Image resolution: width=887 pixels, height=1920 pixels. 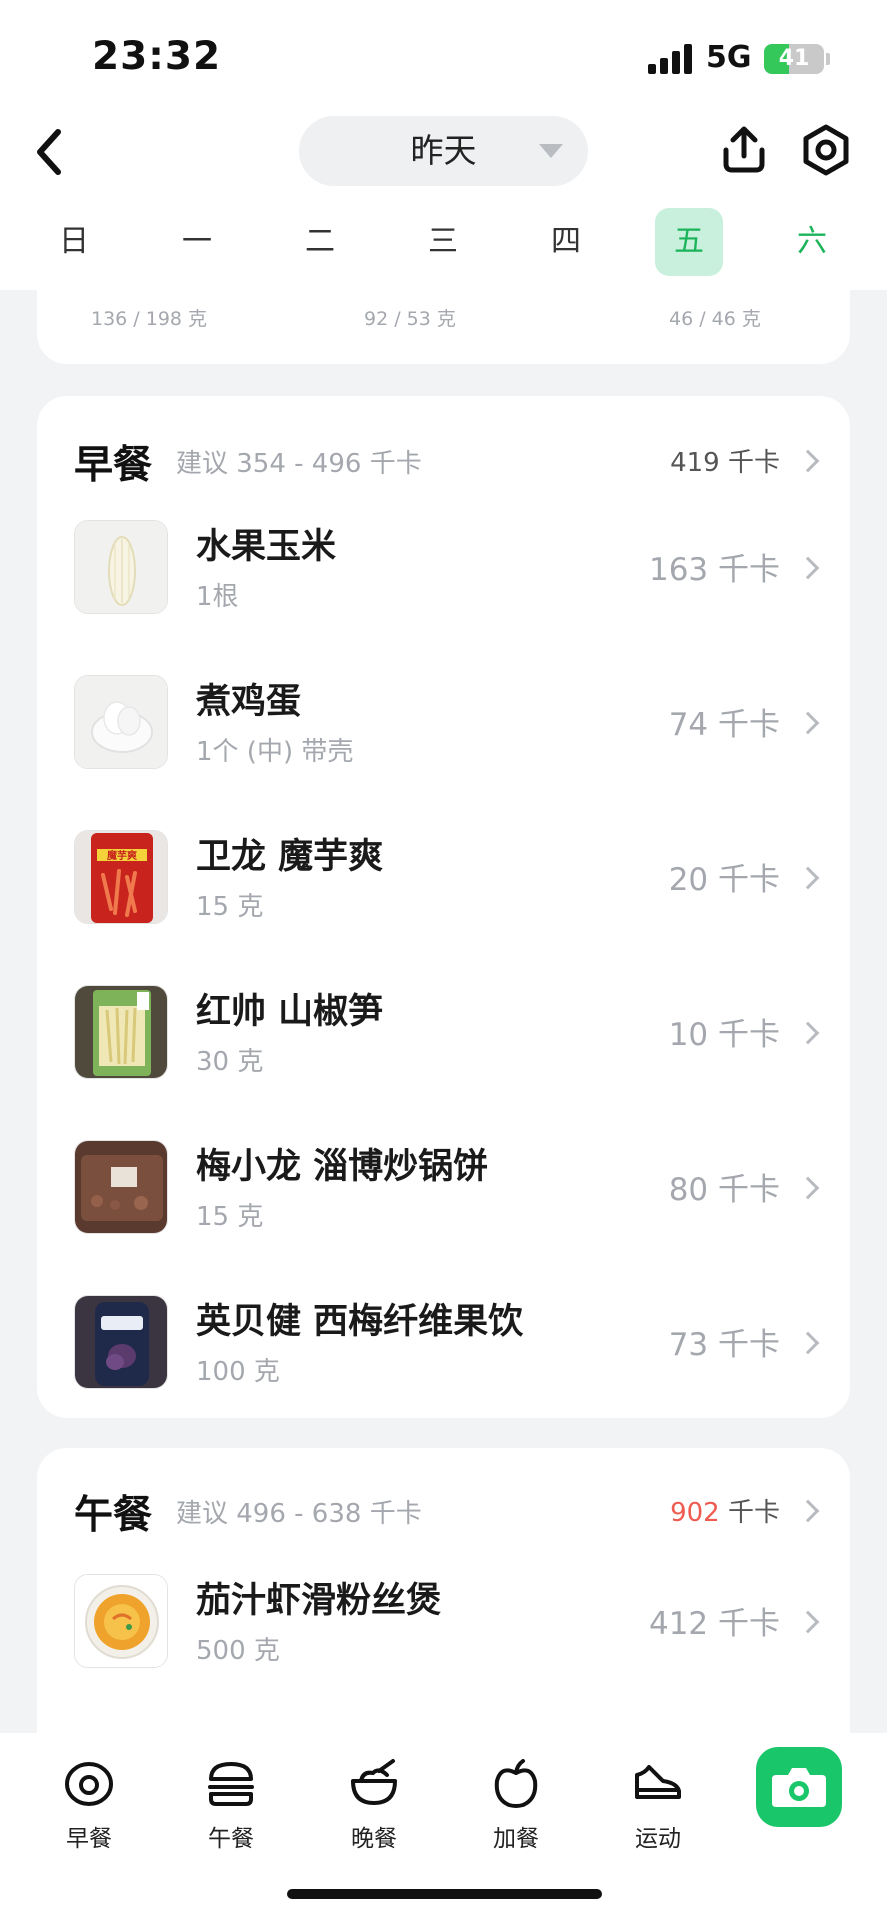 I want to click on tab-label: 午餐, so click(x=231, y=1839).